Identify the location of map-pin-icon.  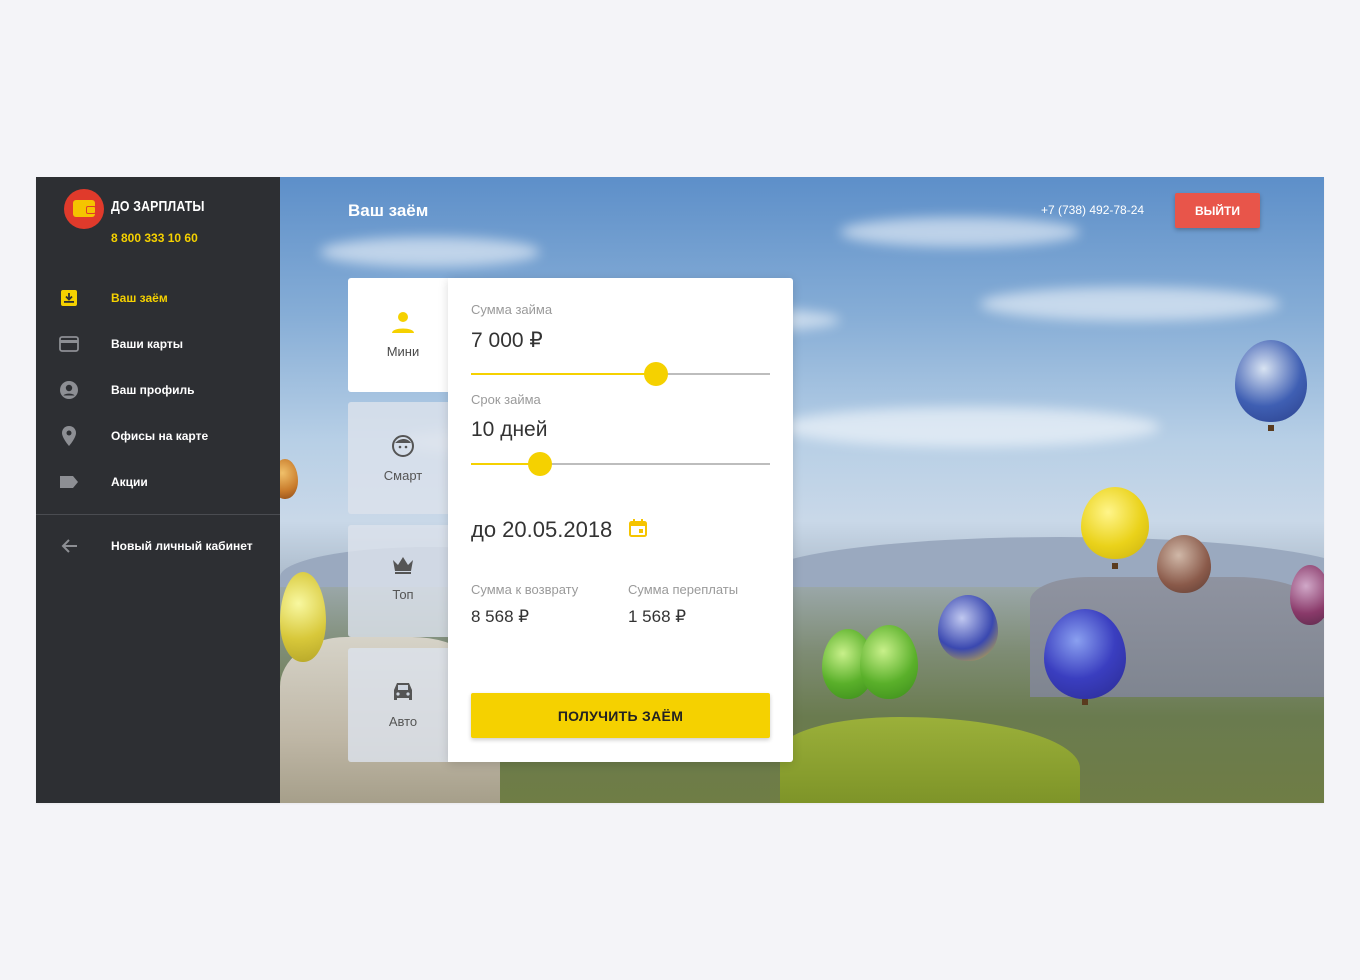
(69, 436).